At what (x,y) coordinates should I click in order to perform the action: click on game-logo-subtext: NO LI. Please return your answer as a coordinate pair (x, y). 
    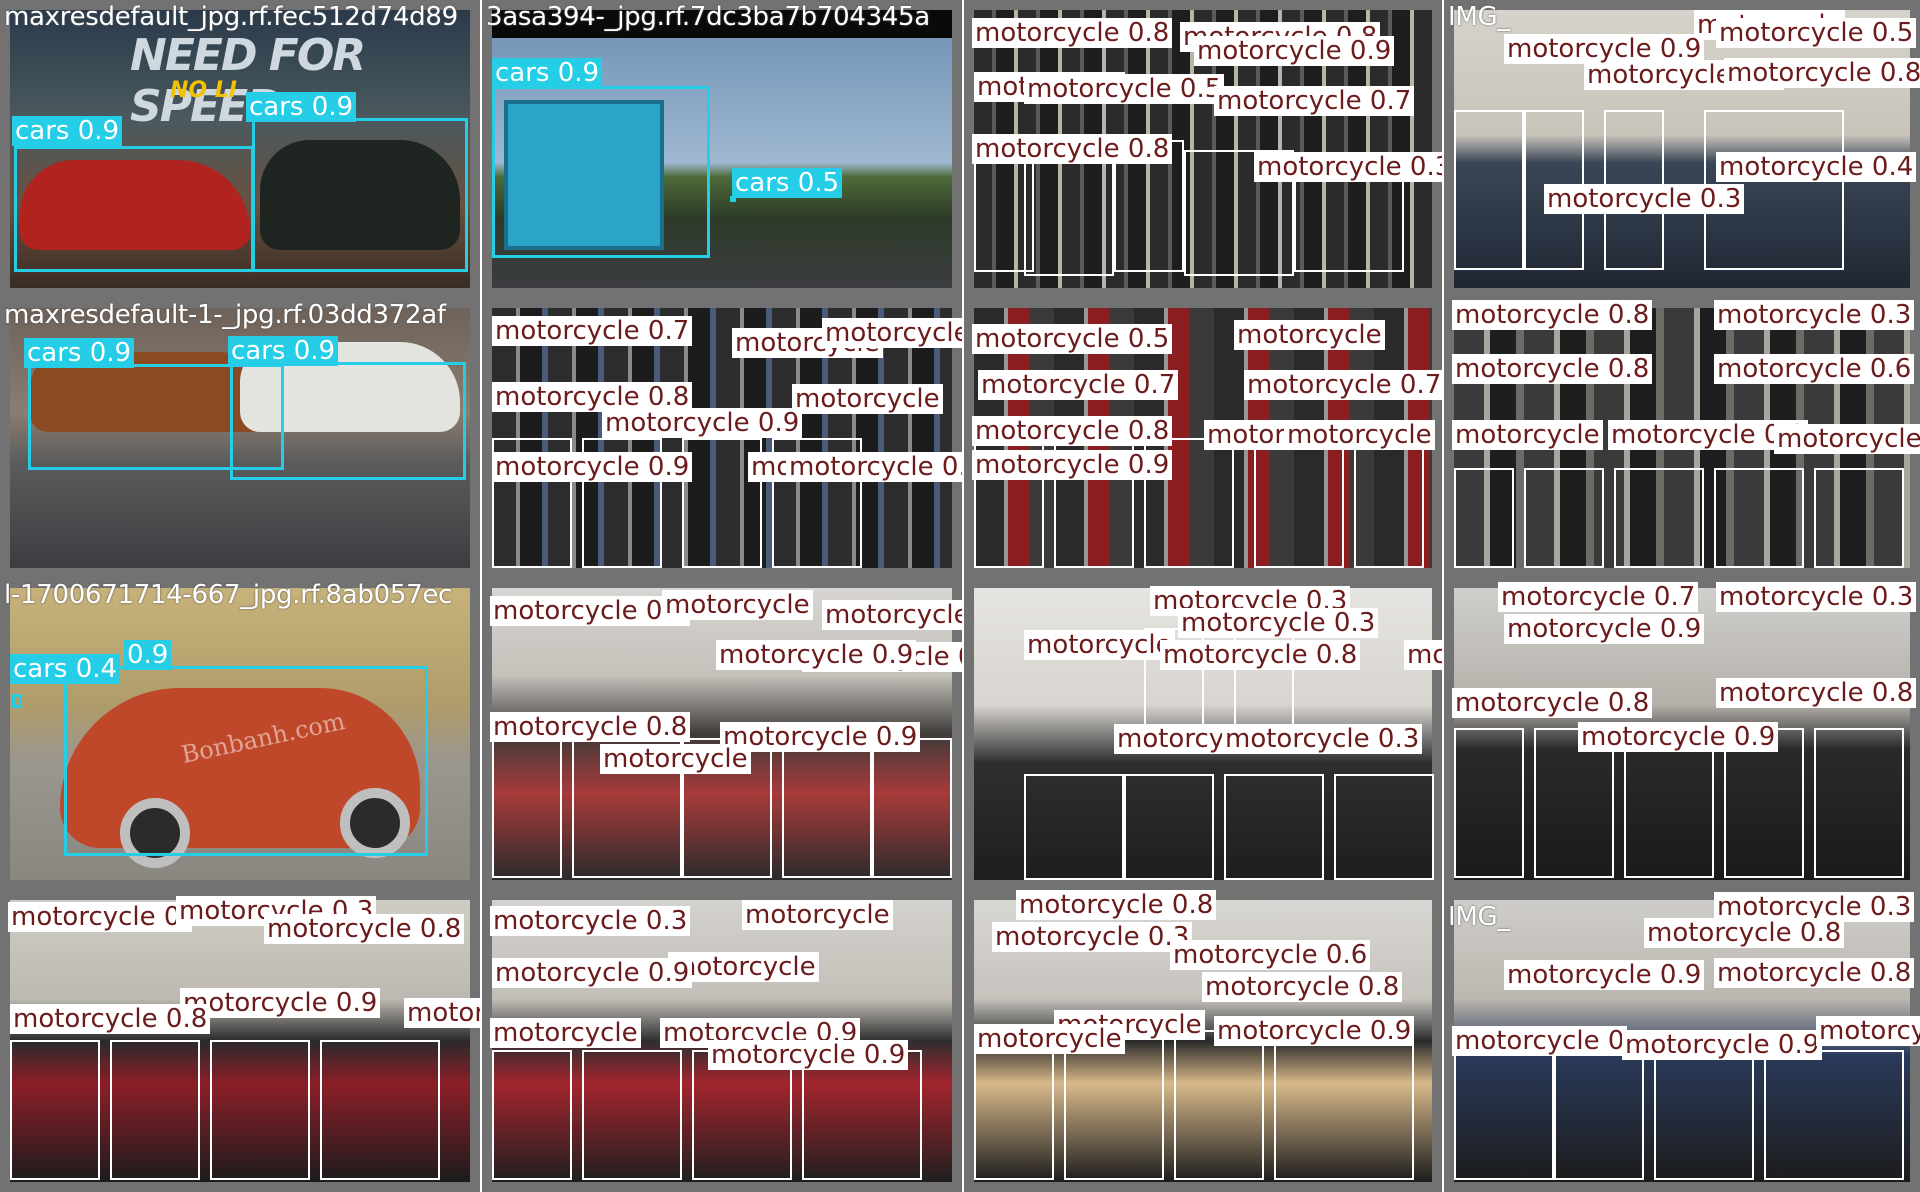
    Looking at the image, I should click on (203, 90).